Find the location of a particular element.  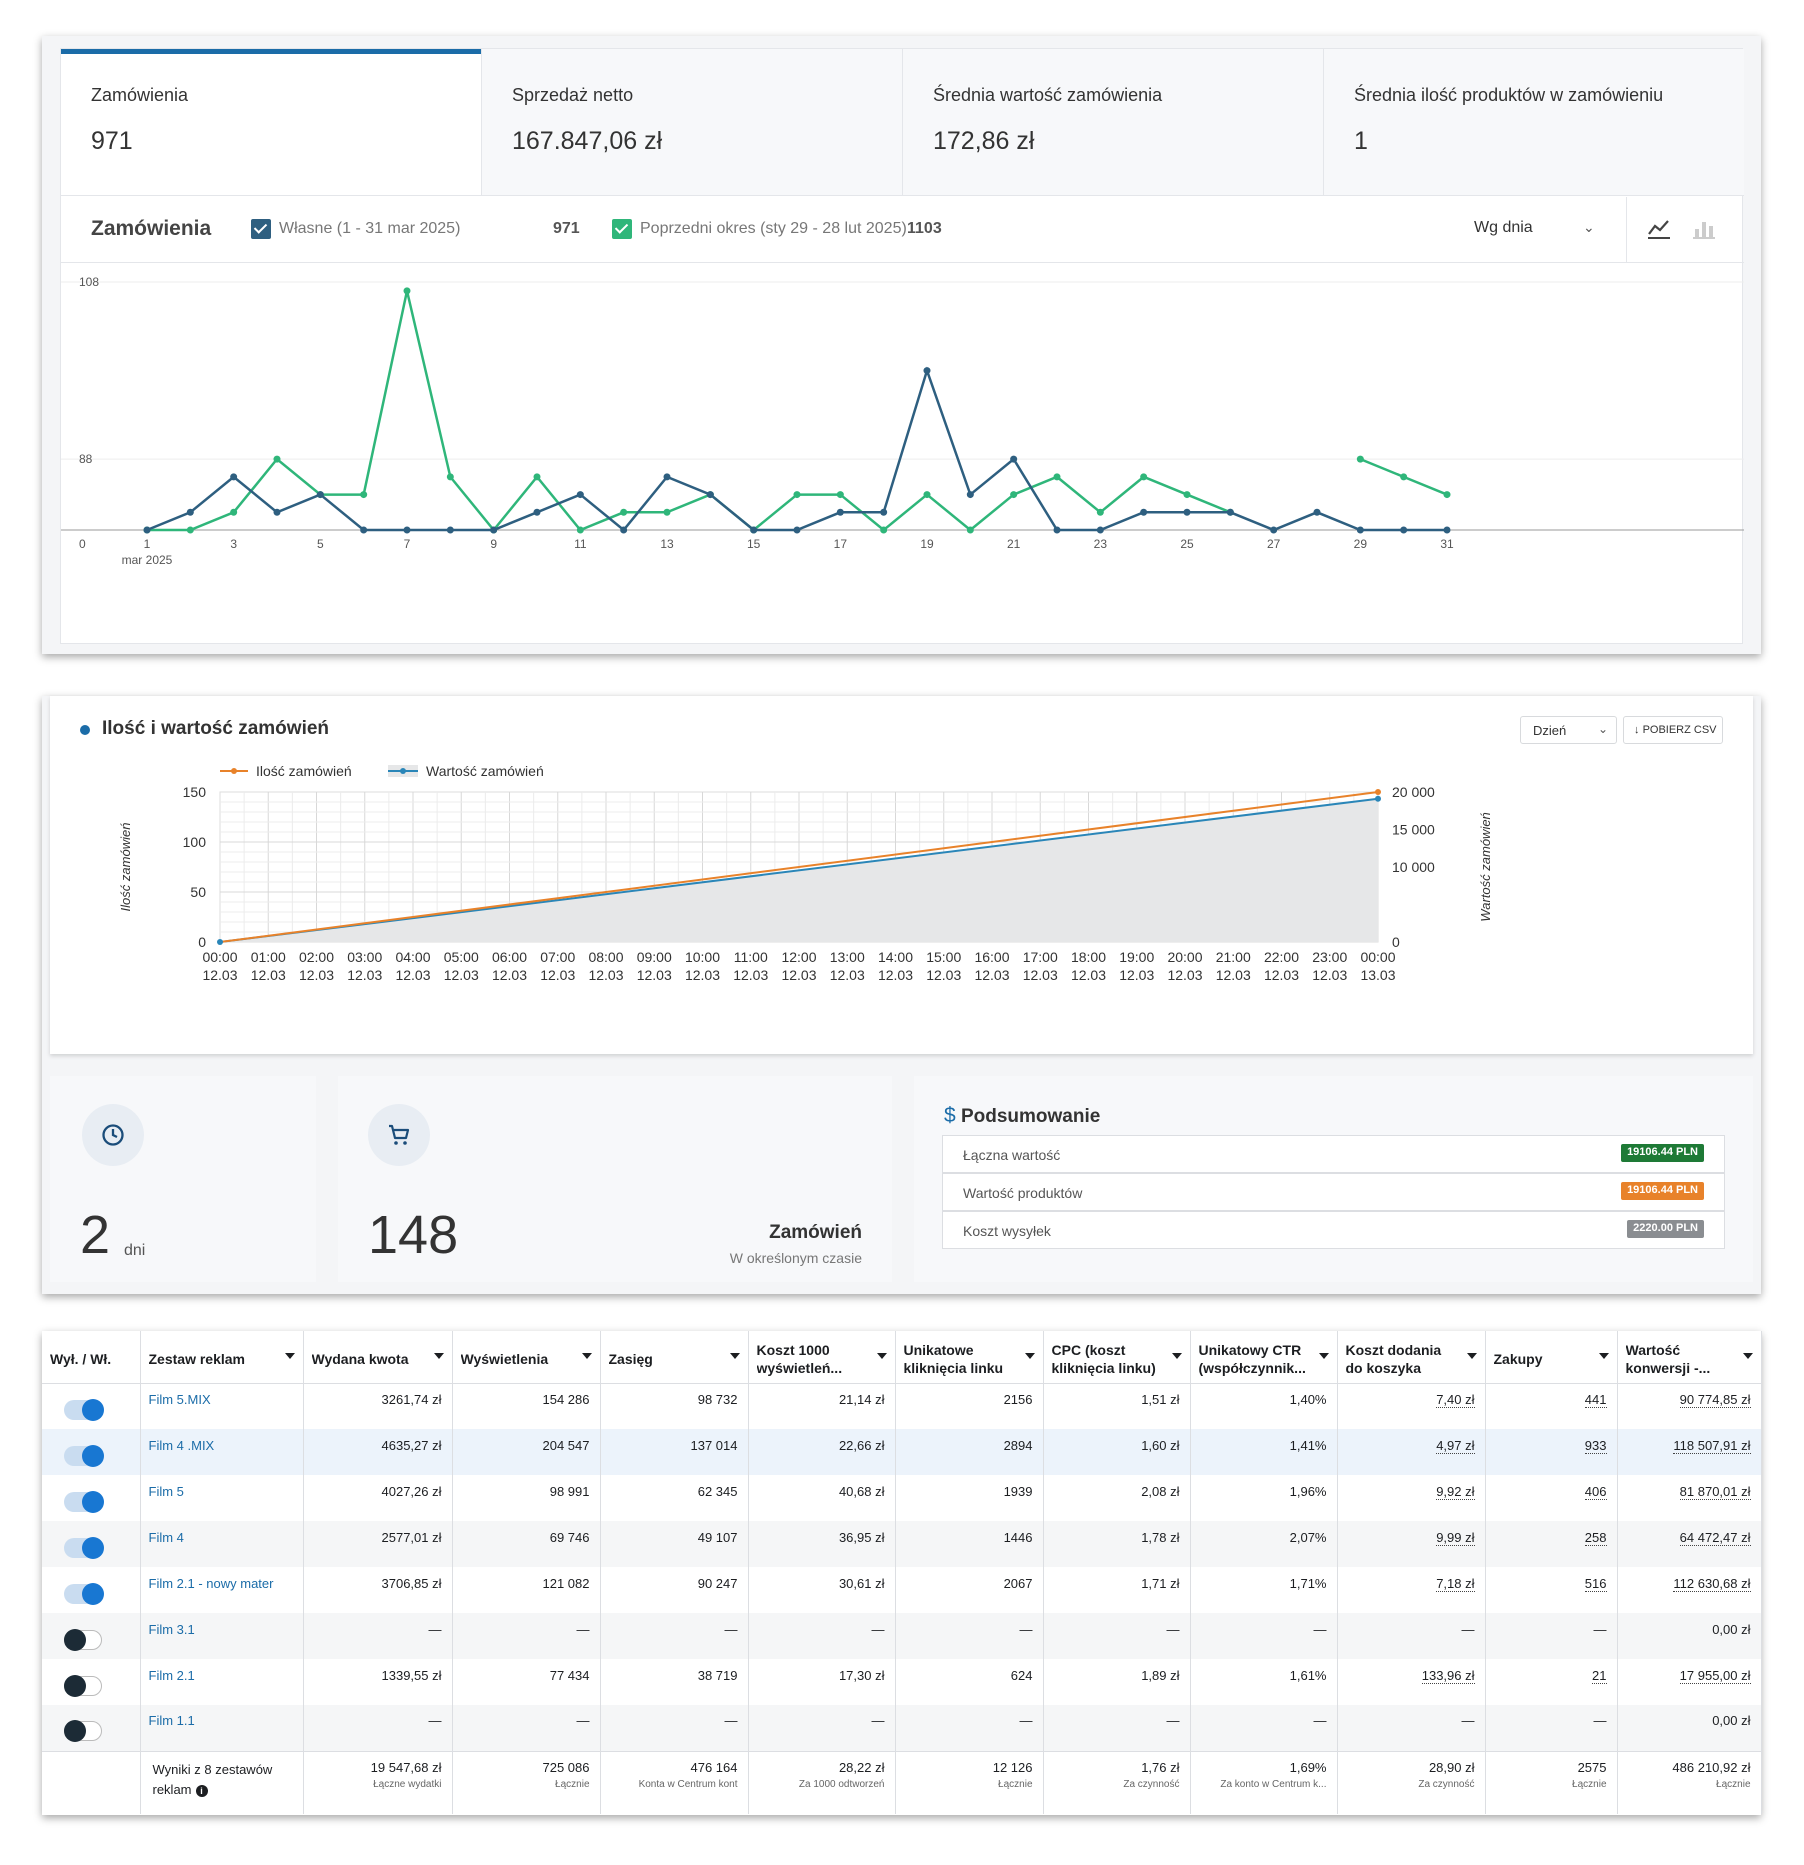

kpi-tab-net-sales: Sprzedaż netto 167.847,06 zł is located at coordinates (692, 122).